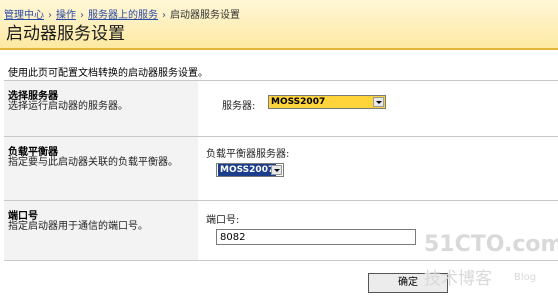  What do you see at coordinates (101, 169) in the screenshot?
I see `section-description-panel: 负载平衡器 指定要与此启动器关联的负载平衡器。` at bounding box center [101, 169].